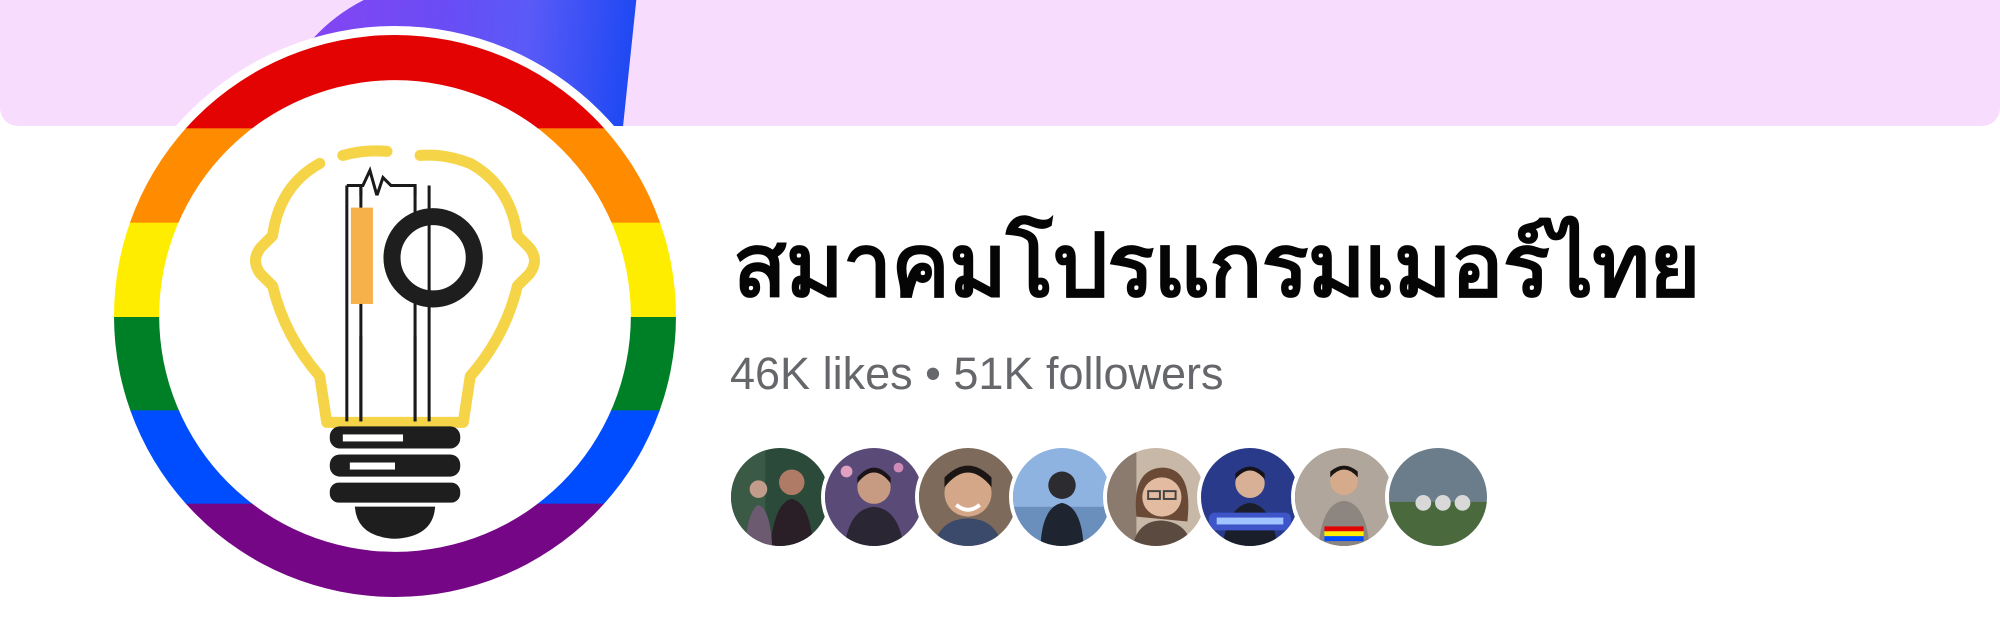 The image size is (2000, 643). I want to click on likes-count: 46K likes, so click(821, 373).